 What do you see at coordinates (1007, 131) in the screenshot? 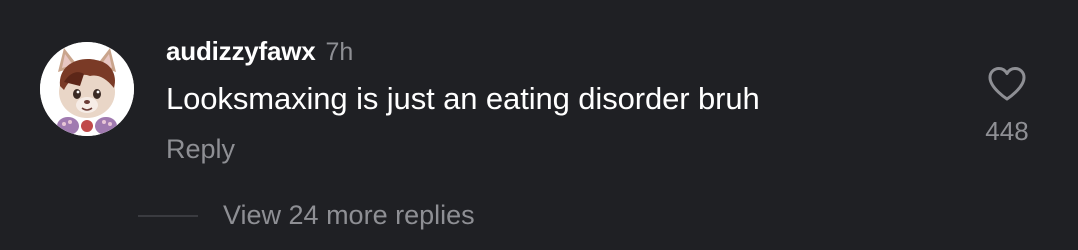
I see `like-count: 448` at bounding box center [1007, 131].